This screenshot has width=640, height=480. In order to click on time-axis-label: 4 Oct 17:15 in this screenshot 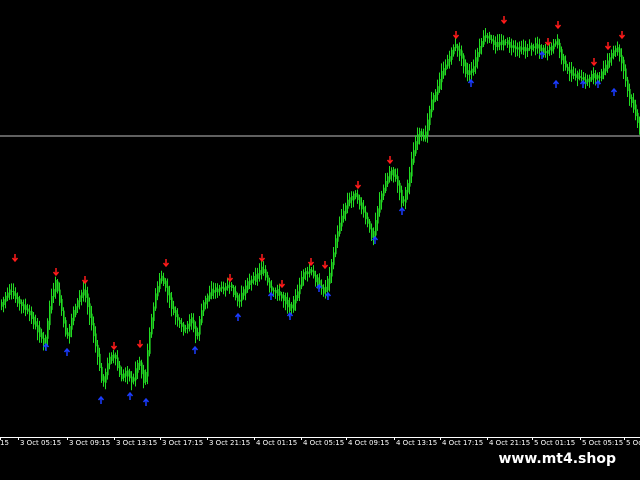, I will do `click(463, 443)`.